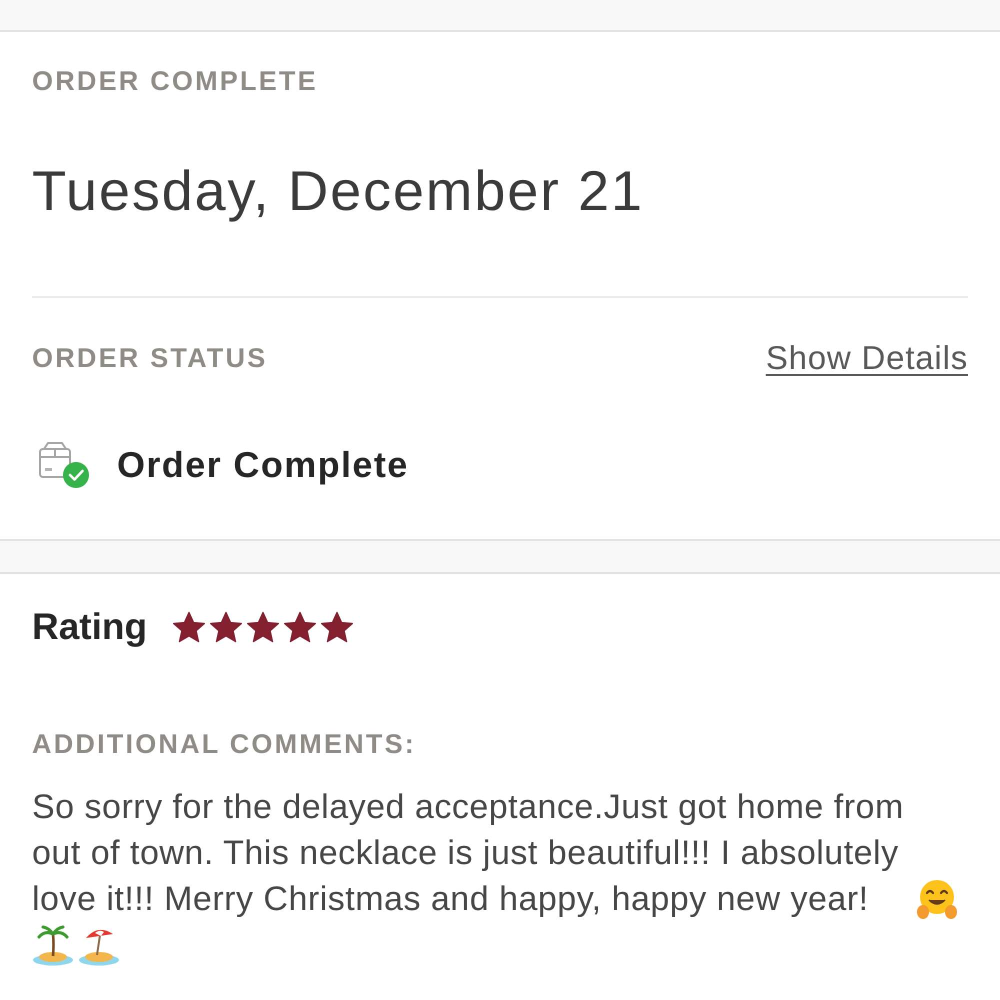 This screenshot has height=1000, width=1000. Describe the element at coordinates (224, 744) in the screenshot. I see `additional-comments-heading: ADDITIONAL COMMENTS:` at that location.